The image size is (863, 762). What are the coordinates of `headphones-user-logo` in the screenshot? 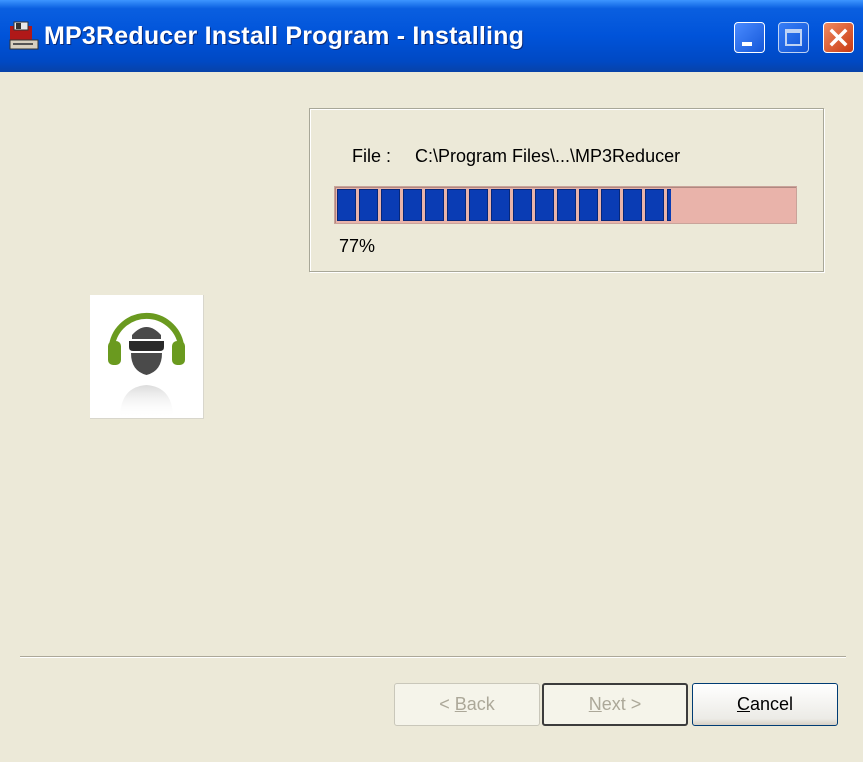 It's located at (147, 357).